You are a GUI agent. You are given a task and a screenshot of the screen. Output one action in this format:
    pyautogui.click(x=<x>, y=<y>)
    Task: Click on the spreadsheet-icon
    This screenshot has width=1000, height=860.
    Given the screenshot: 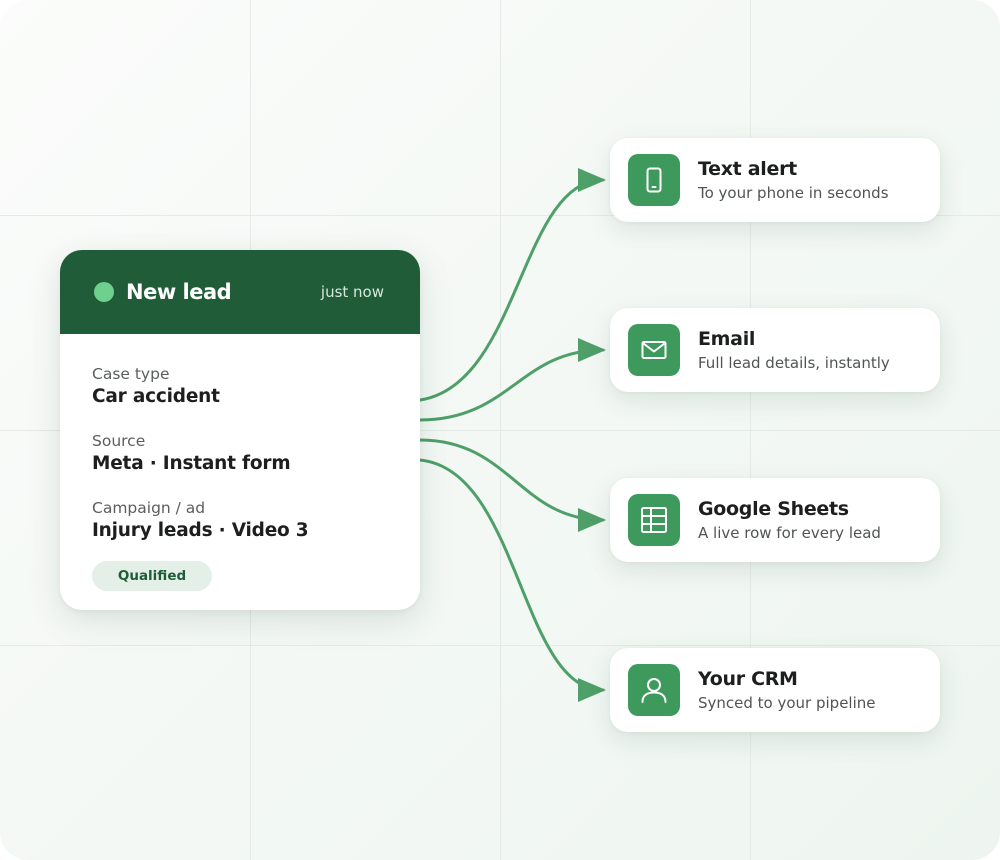 What is the action you would take?
    pyautogui.click(x=654, y=520)
    